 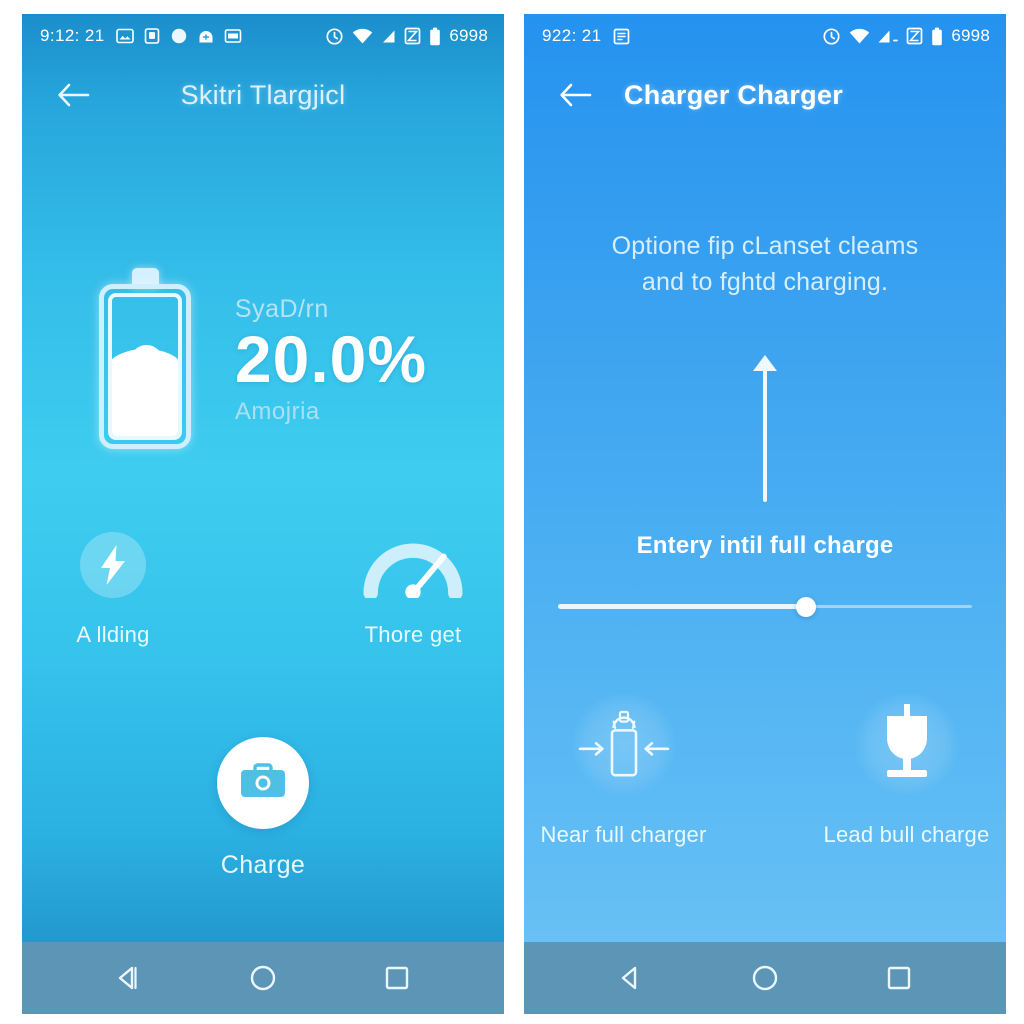 I want to click on battery-inner, so click(x=144, y=366).